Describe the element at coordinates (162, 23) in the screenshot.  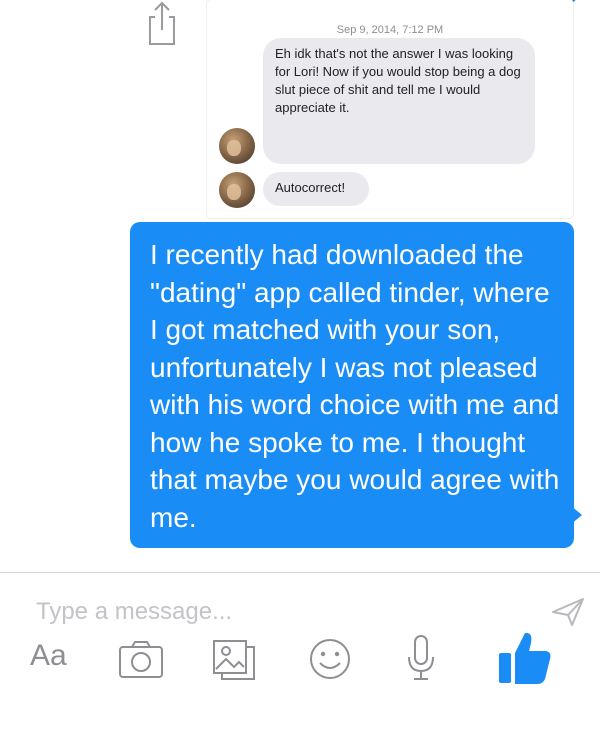
I see `share-icon` at that location.